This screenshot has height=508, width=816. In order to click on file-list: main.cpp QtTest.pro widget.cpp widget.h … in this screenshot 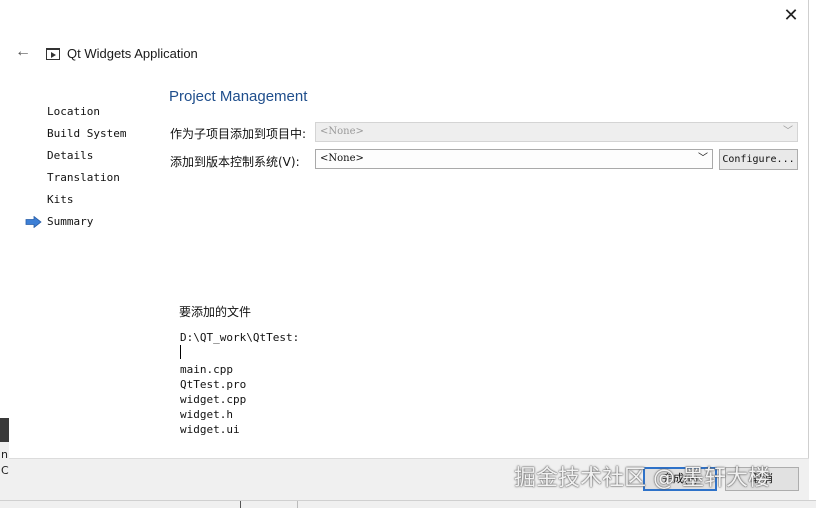, I will do `click(213, 399)`.